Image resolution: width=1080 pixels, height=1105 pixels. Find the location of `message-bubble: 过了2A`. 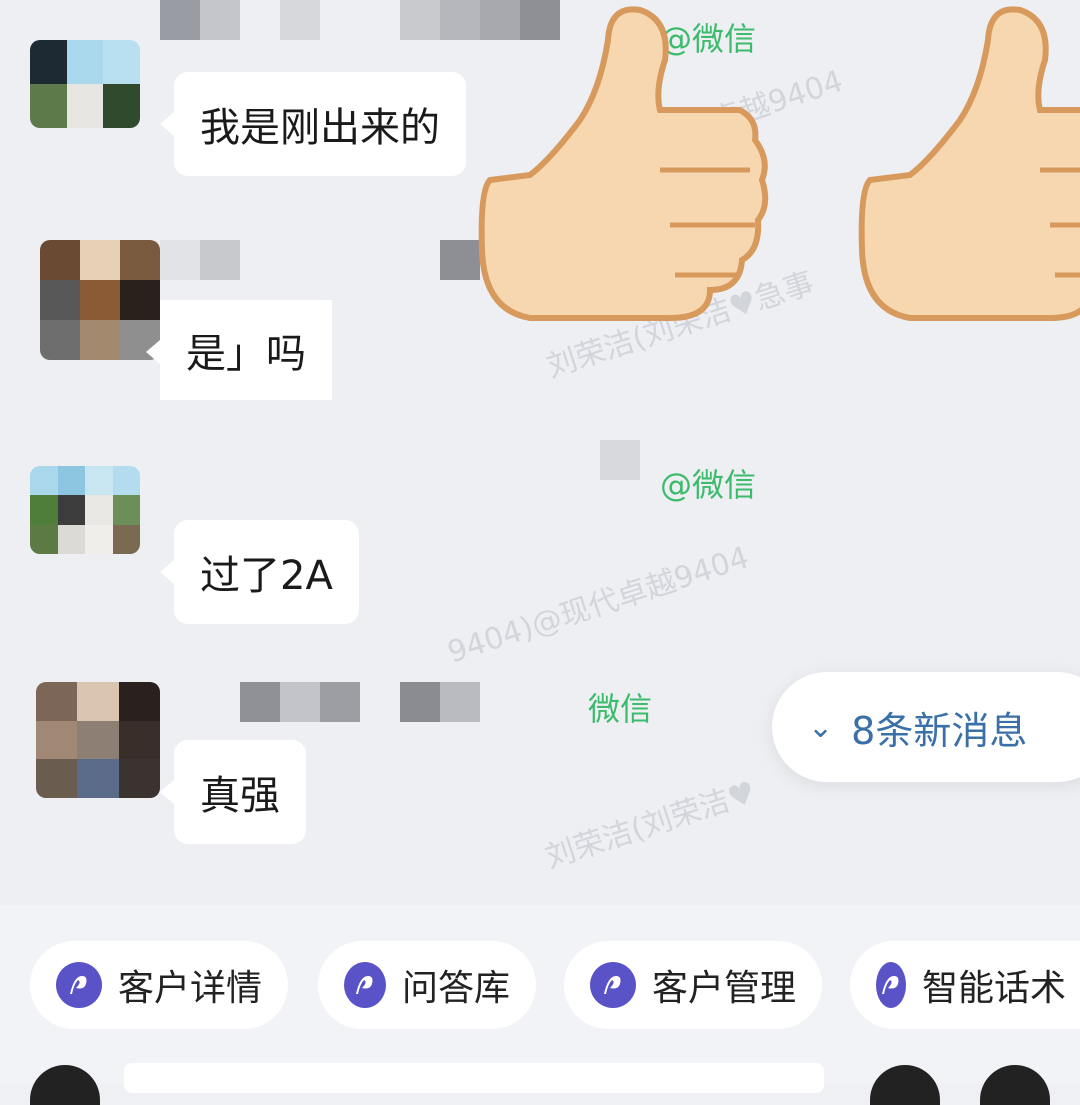

message-bubble: 过了2A is located at coordinates (259, 572).